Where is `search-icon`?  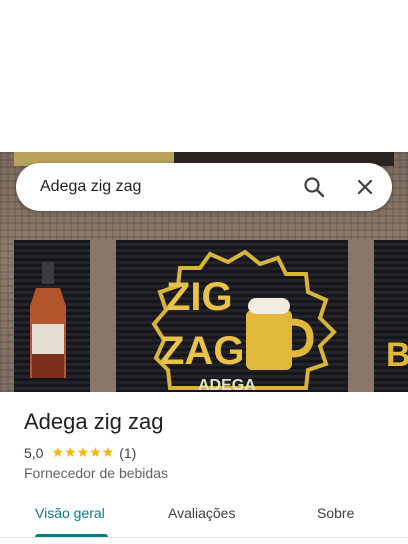 search-icon is located at coordinates (314, 187).